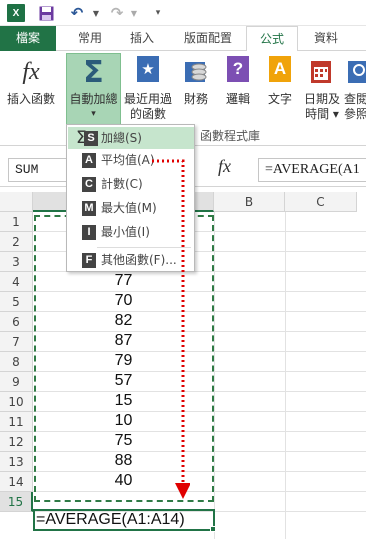  What do you see at coordinates (224, 166) in the screenshot?
I see `insert-function-fx-icon: fx` at bounding box center [224, 166].